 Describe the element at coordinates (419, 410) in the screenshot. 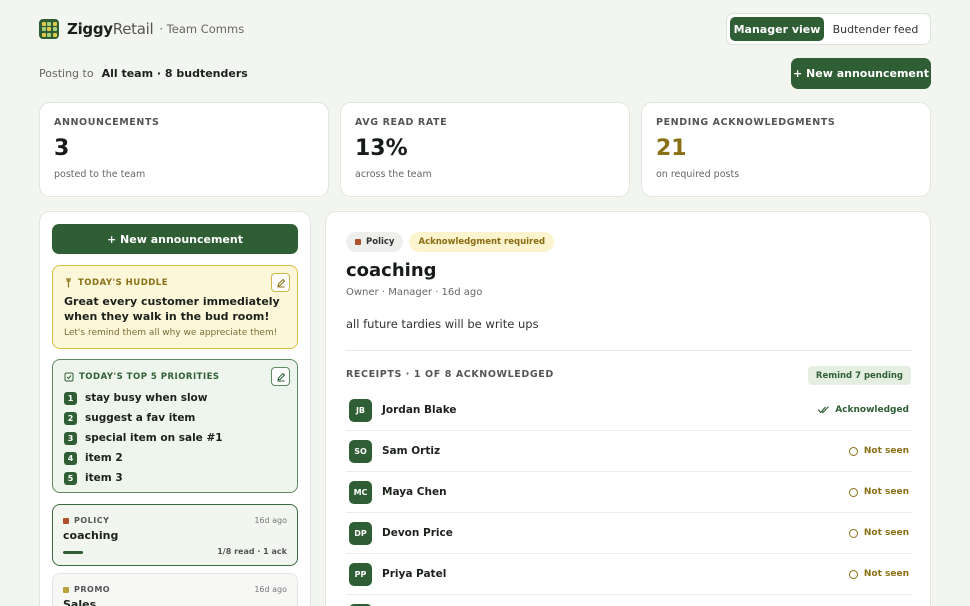

I see `receipt-name: Jordan Blake` at that location.